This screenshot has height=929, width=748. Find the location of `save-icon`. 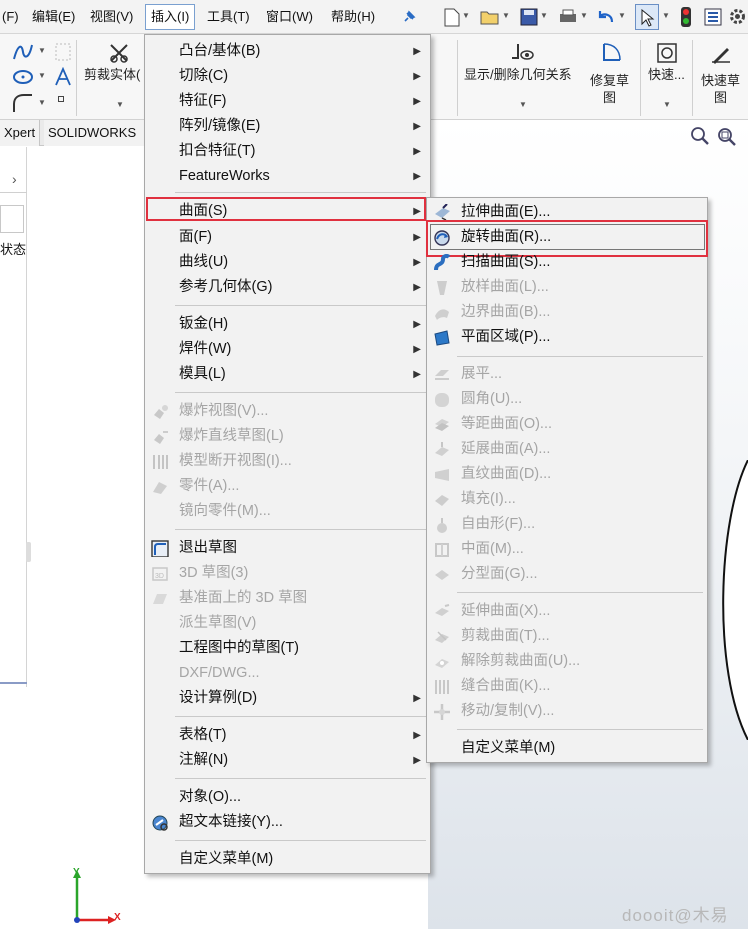

save-icon is located at coordinates (529, 17).